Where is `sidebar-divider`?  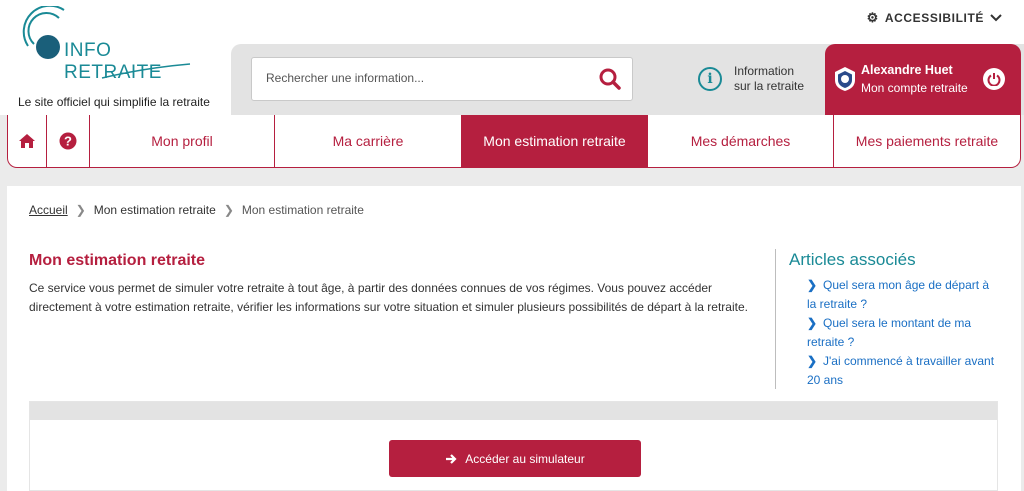 sidebar-divider is located at coordinates (775, 319).